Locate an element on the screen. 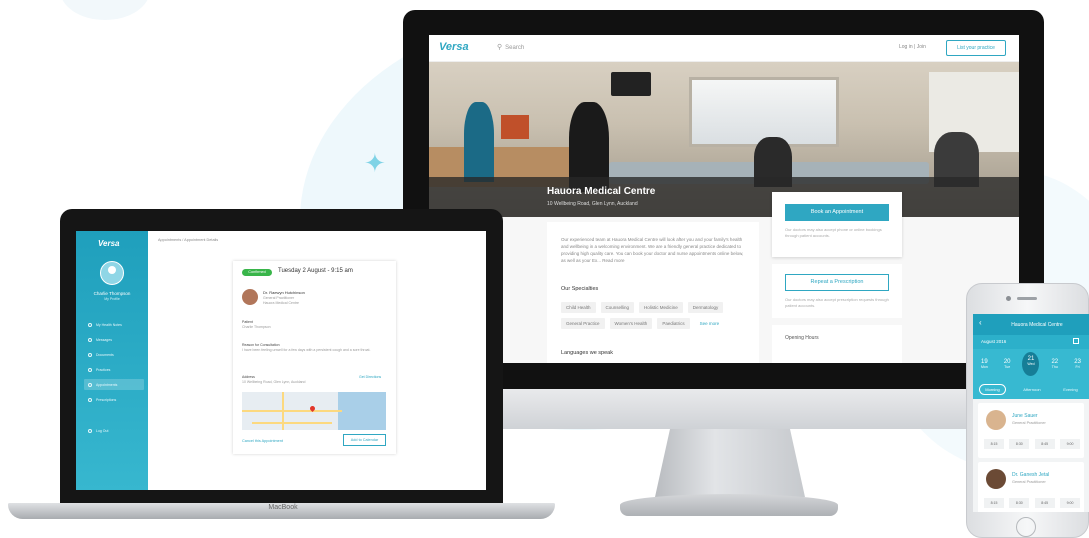  day-option: 19 Mon is located at coordinates (984, 364).